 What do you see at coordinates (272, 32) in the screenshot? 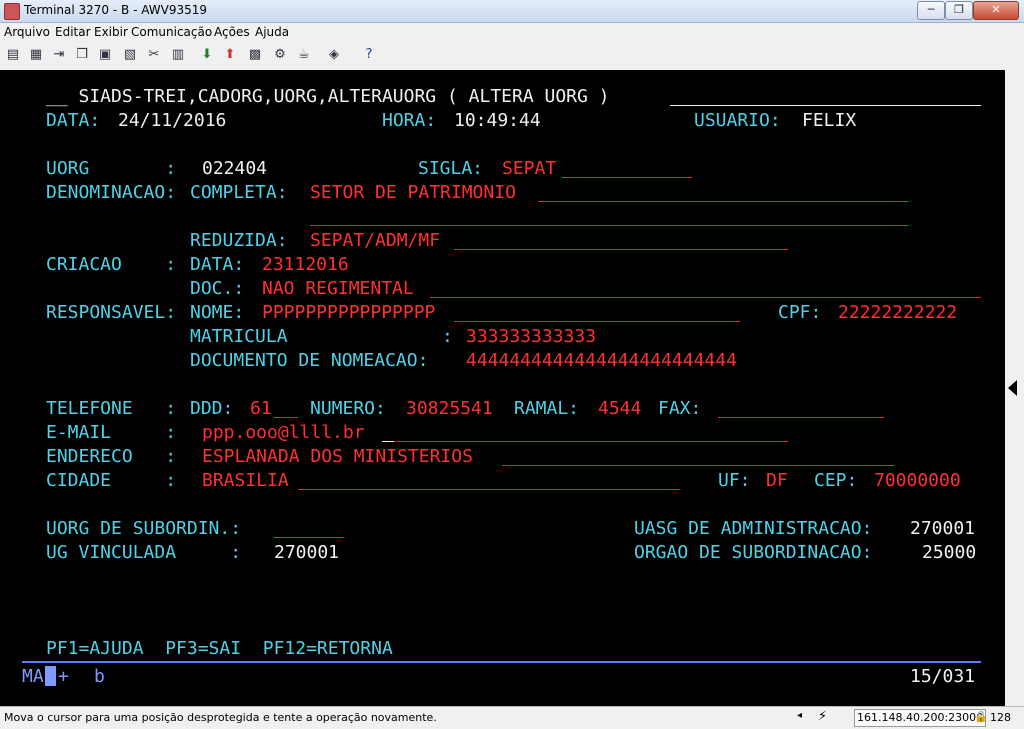
I see `menu-ajuda: Ajuda` at bounding box center [272, 32].